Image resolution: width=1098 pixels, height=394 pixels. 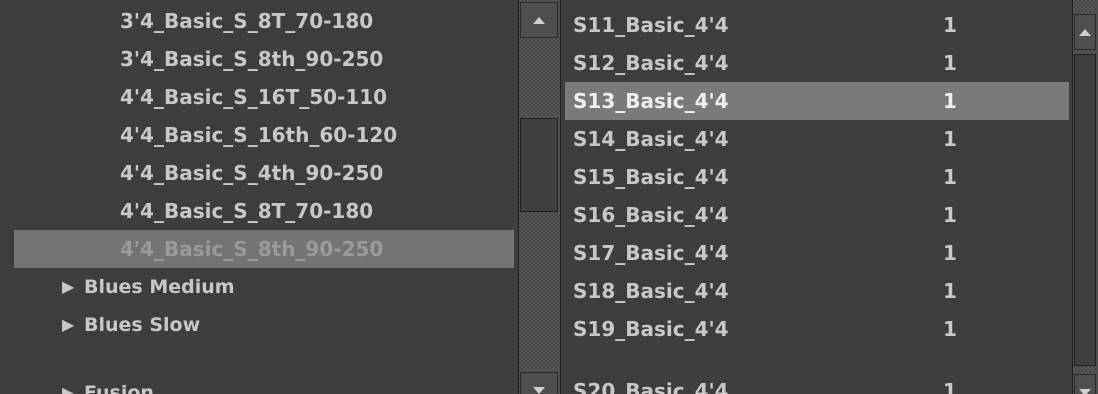 What do you see at coordinates (817, 253) in the screenshot?
I see `variation-list-item: S17_Basic_4'4 1` at bounding box center [817, 253].